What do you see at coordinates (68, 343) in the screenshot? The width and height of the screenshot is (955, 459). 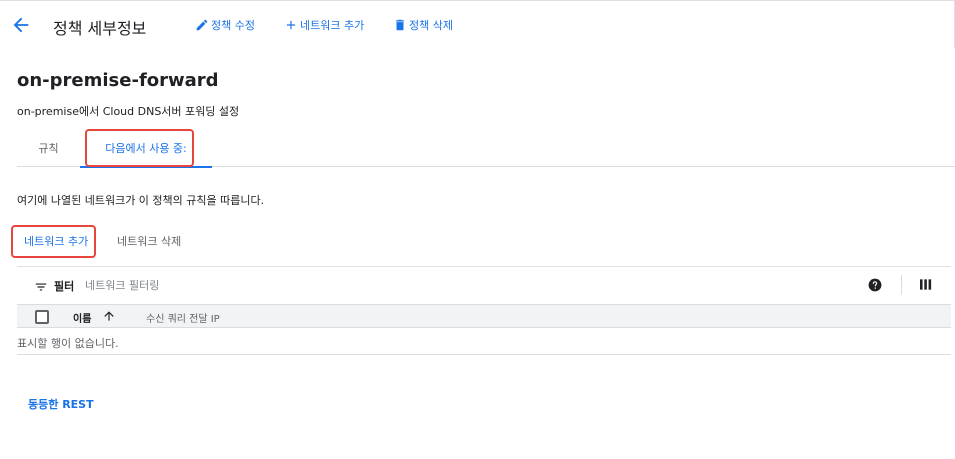 I see `empty-table-message: 표시할 행이 없습니다.` at bounding box center [68, 343].